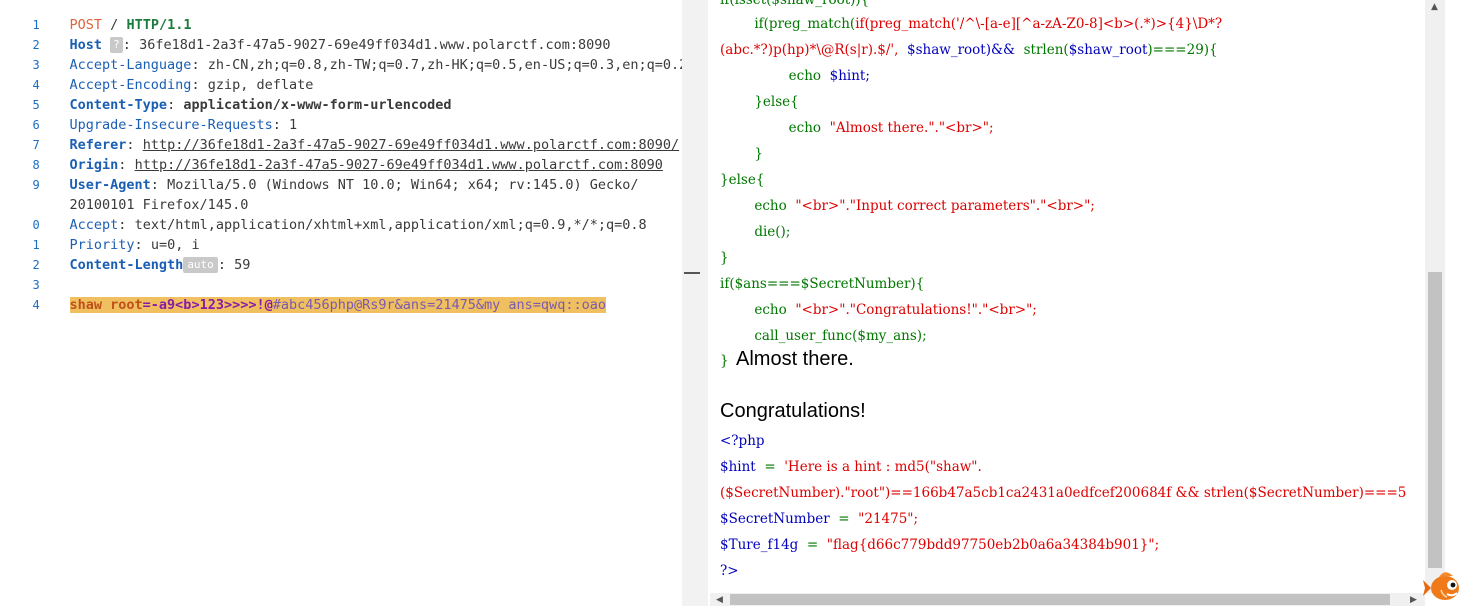 The height and width of the screenshot is (606, 1461). Describe the element at coordinates (805, 24) in the screenshot. I see `code-text: if(preg_match(` at that location.